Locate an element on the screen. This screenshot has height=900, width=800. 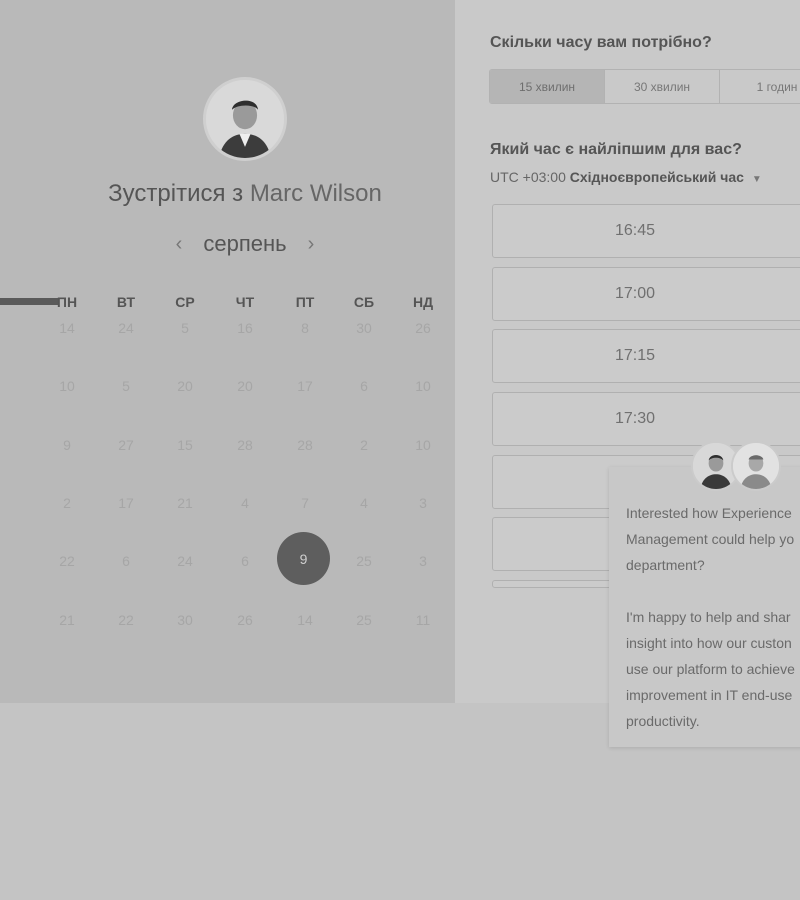
calendar-day: 11 is located at coordinates (423, 622).